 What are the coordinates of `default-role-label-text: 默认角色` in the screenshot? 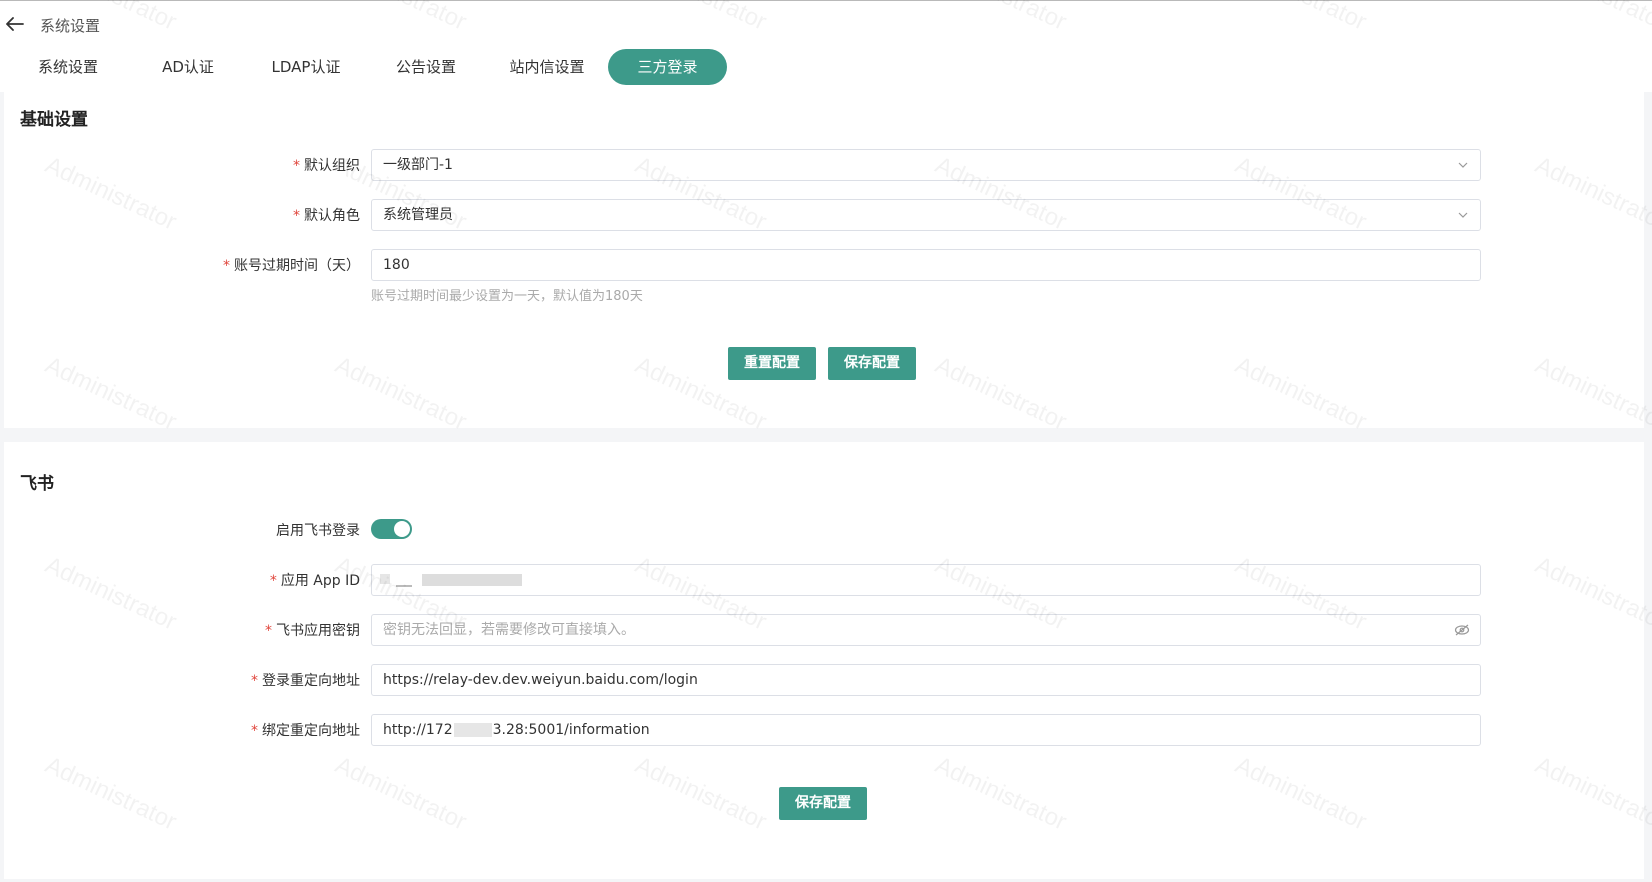 It's located at (332, 216).